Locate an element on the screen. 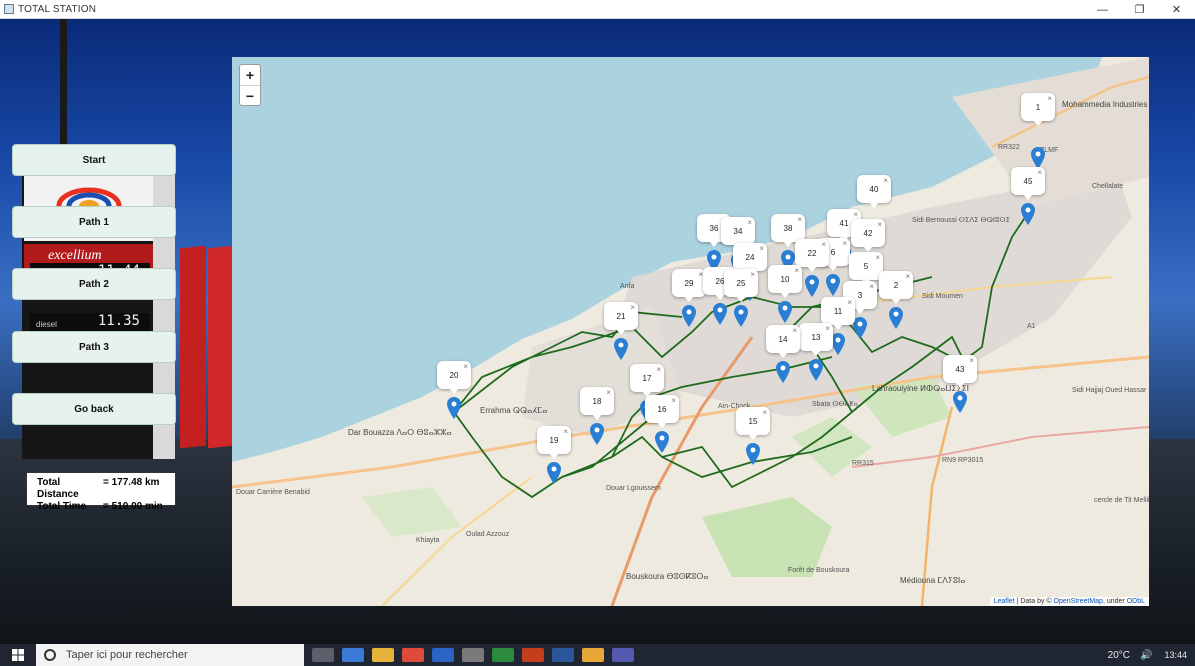 The height and width of the screenshot is (666, 1195). marker-label: 16 is located at coordinates (662, 409).